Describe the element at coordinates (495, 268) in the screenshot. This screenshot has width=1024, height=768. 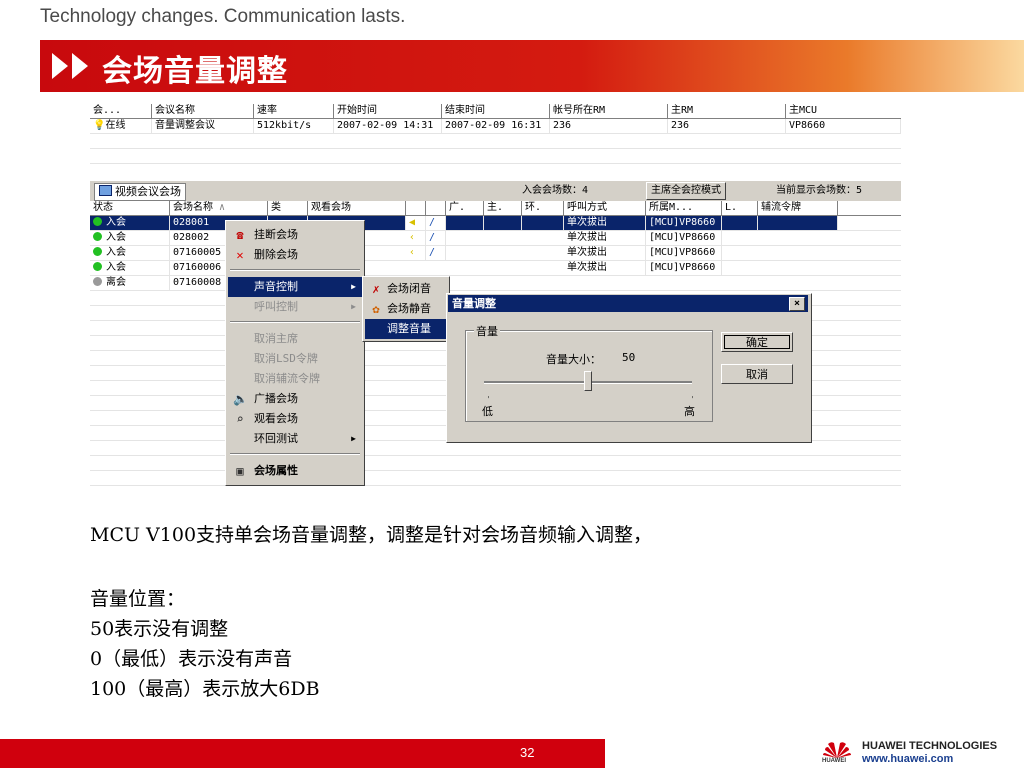
I see `table-row: 入会 07160006 单次拔出 [MCU]VP8660` at that location.